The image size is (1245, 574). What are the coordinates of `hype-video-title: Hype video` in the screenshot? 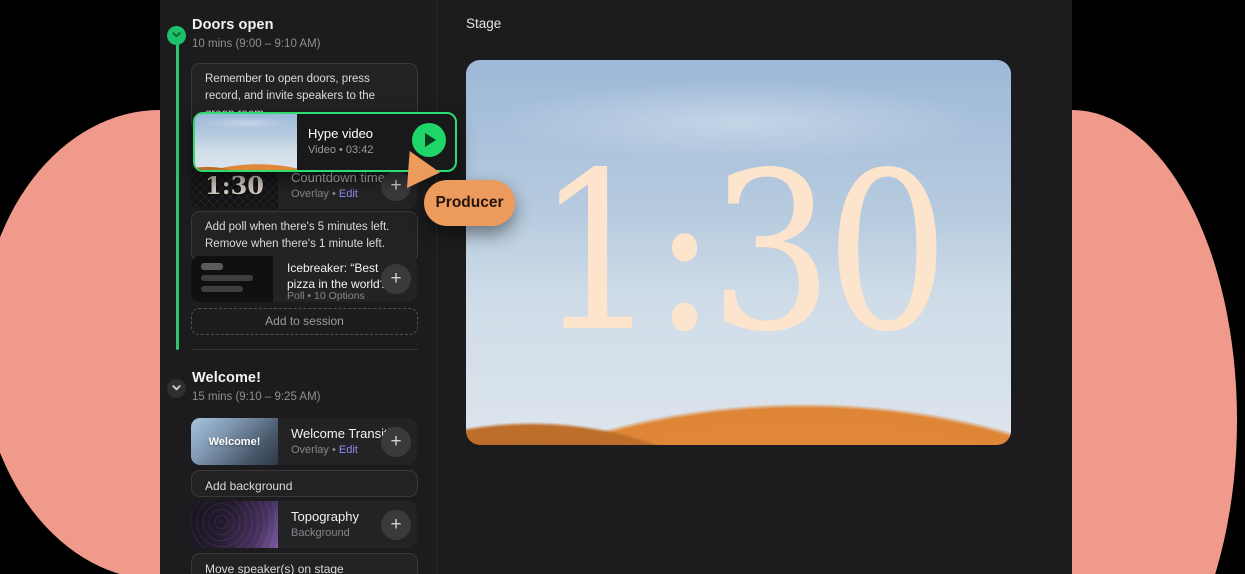 It's located at (341, 133).